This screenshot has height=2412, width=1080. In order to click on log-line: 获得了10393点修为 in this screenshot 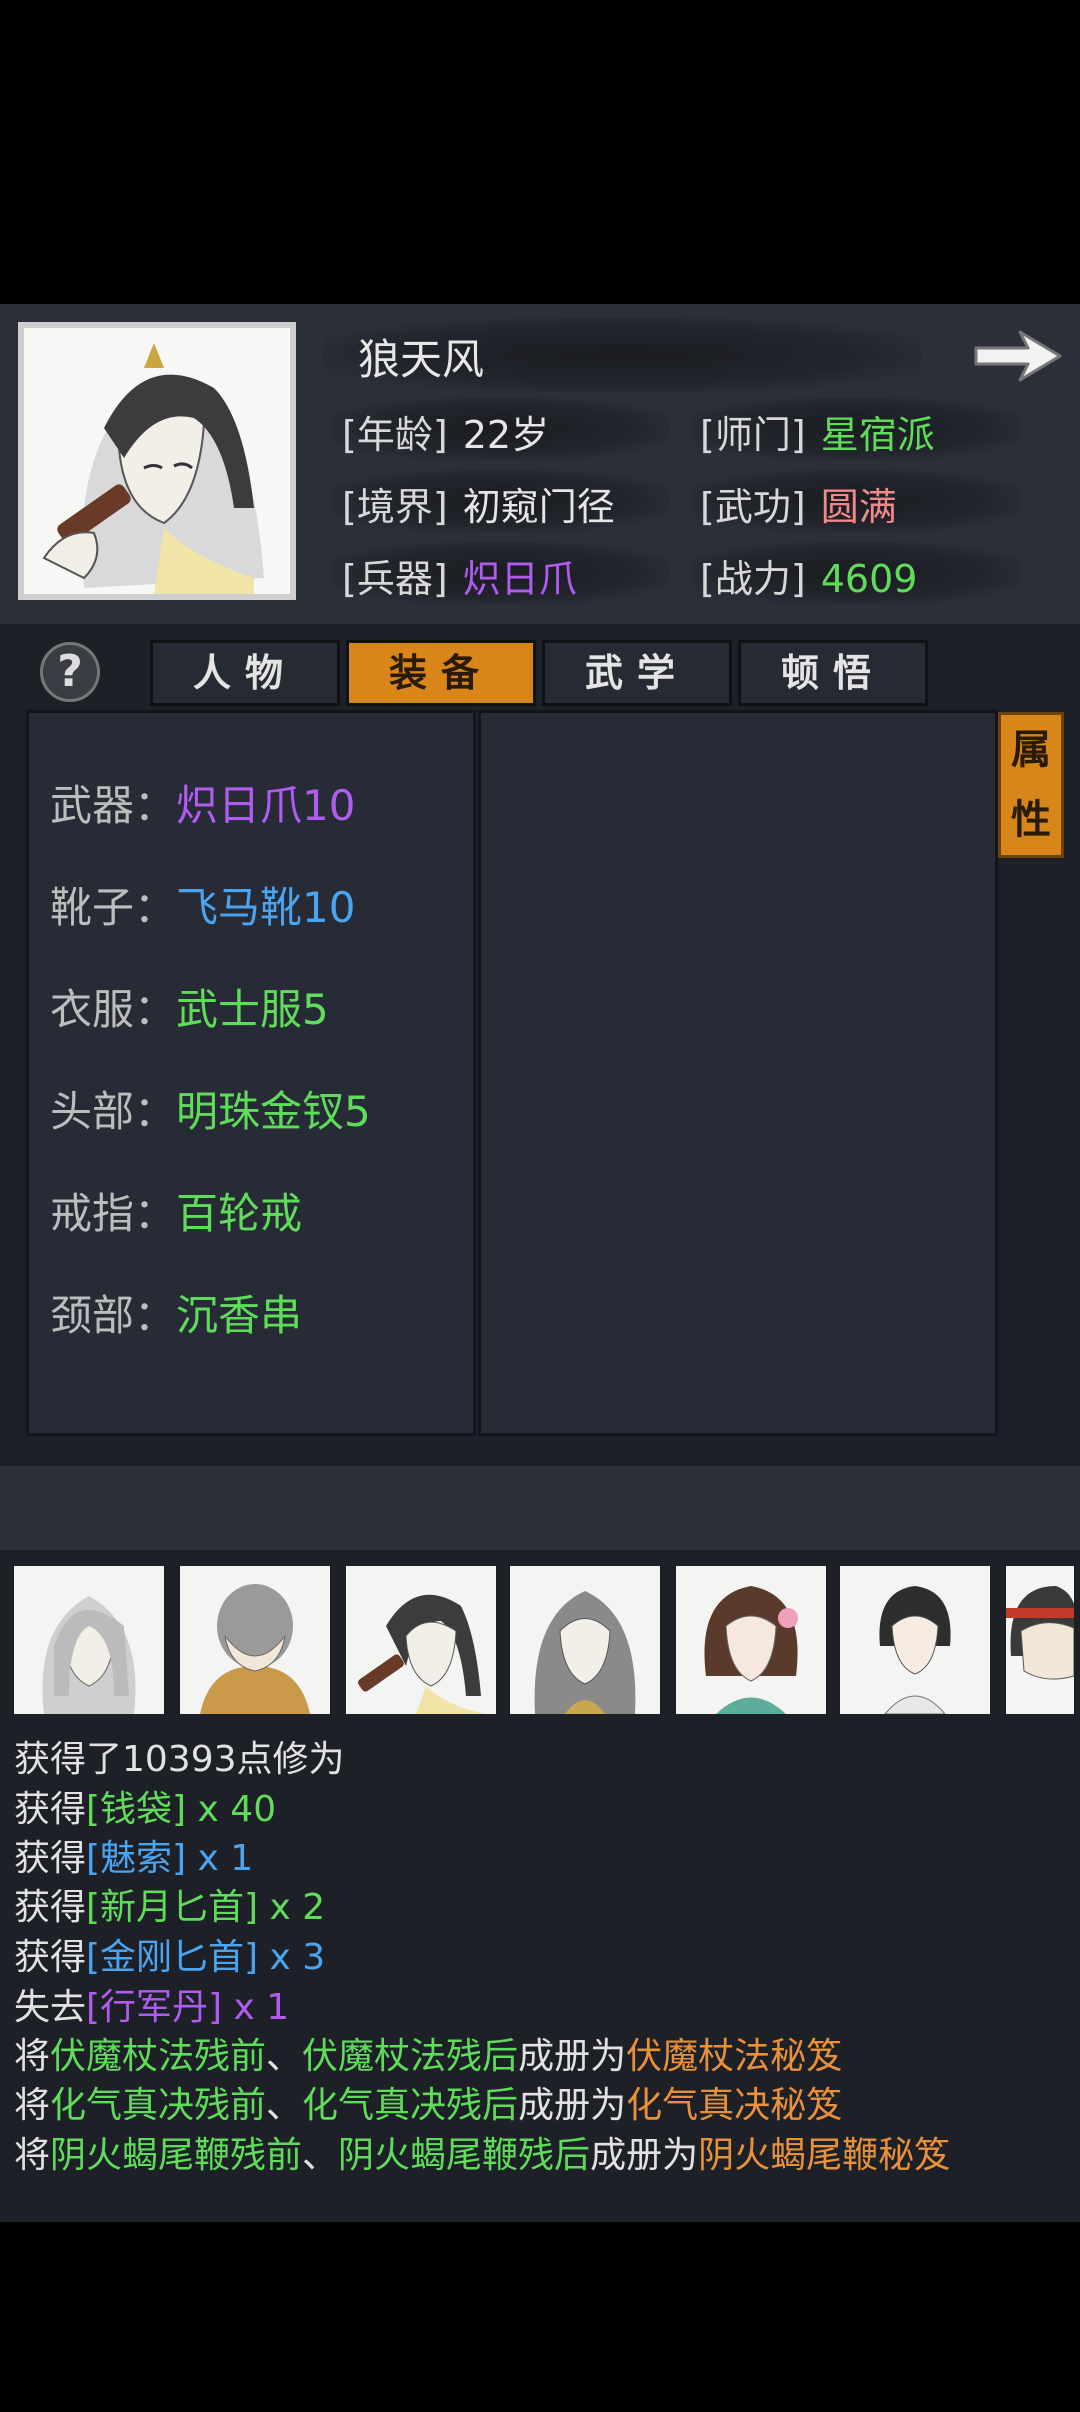, I will do `click(179, 1756)`.